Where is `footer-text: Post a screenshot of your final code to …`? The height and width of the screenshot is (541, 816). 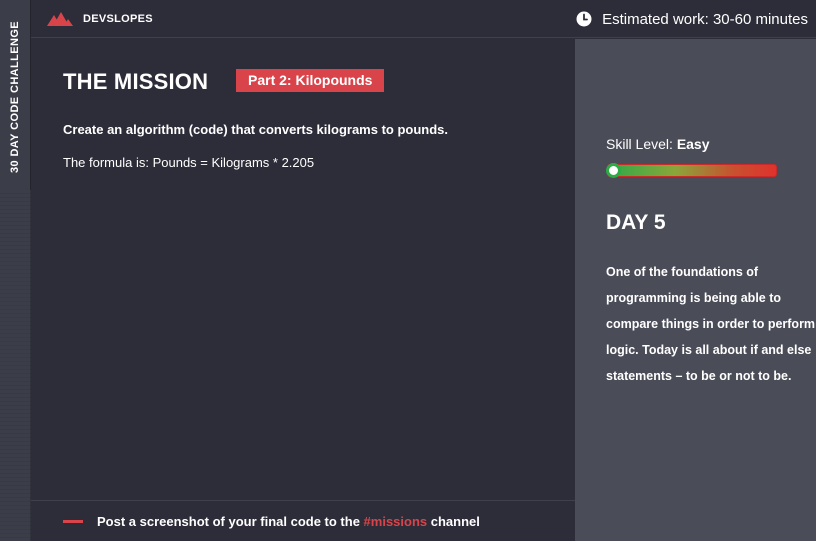 footer-text: Post a screenshot of your final code to … is located at coordinates (288, 521).